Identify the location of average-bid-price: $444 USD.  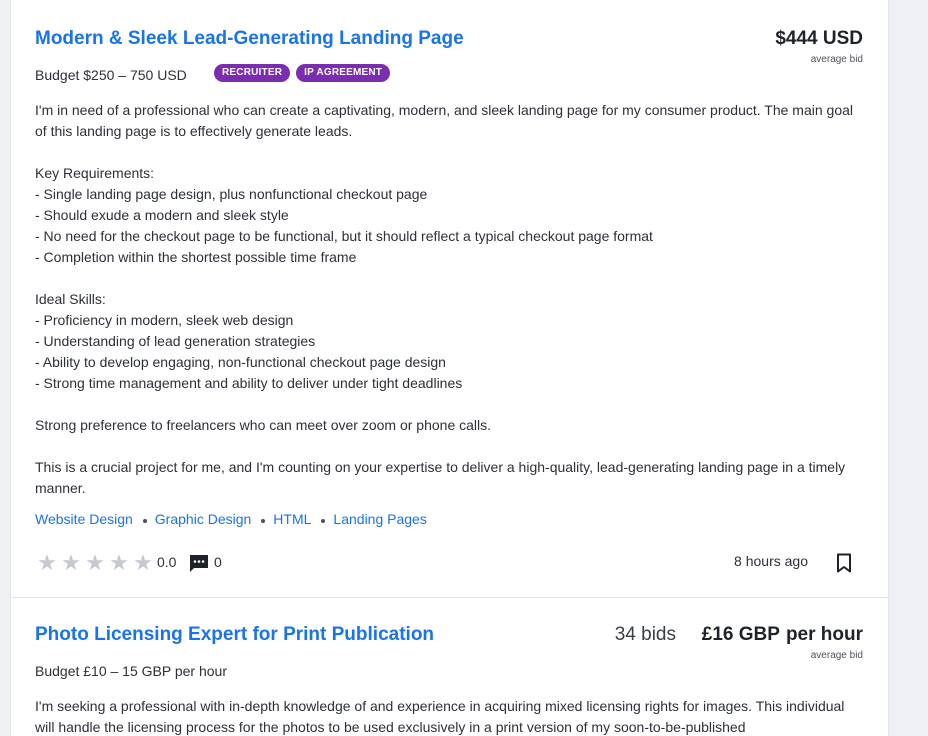
(819, 39).